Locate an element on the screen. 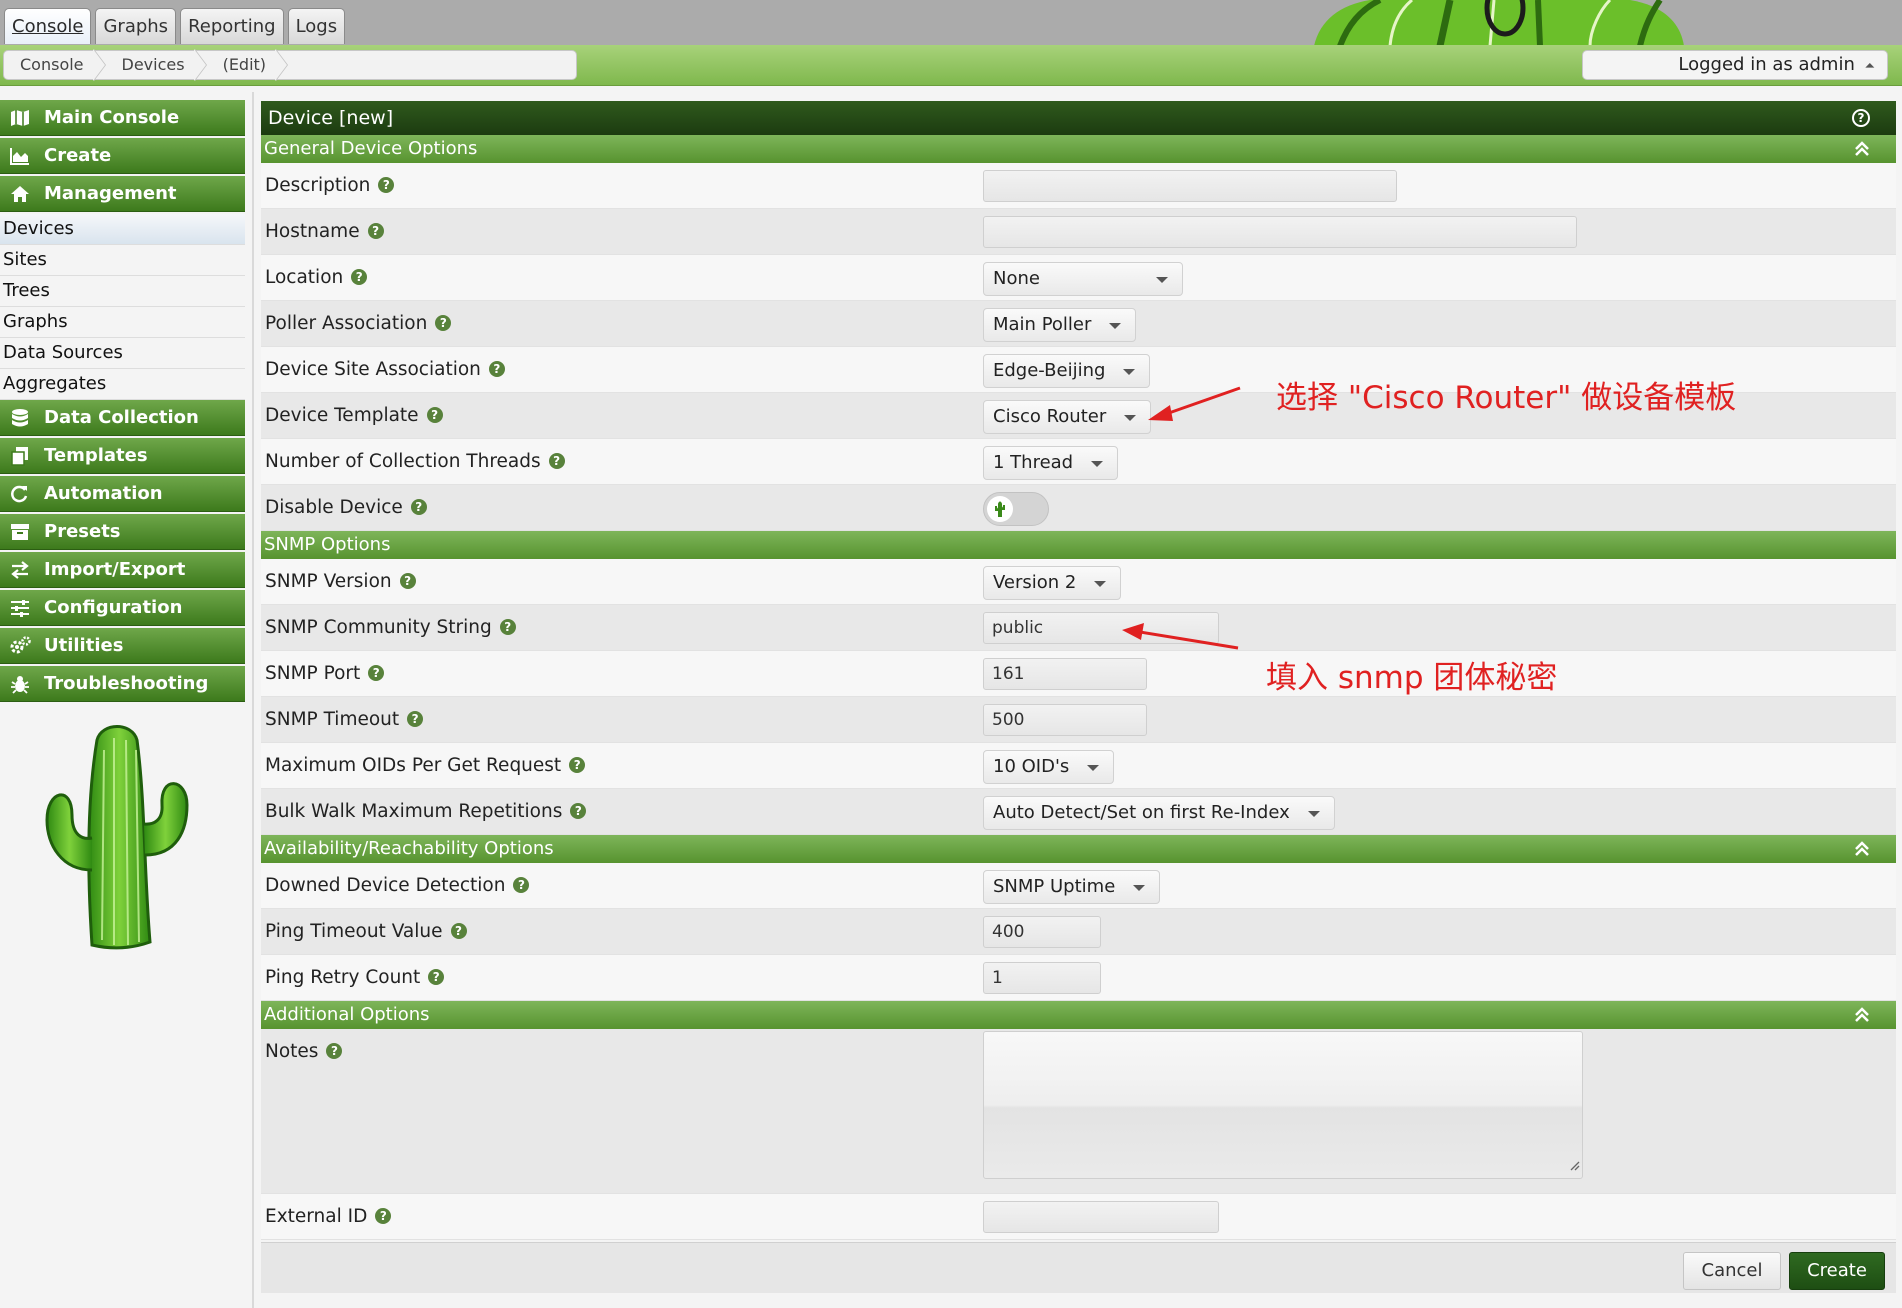 The height and width of the screenshot is (1308, 1902). downed-detection-select: SNMP Uptime is located at coordinates (1072, 887).